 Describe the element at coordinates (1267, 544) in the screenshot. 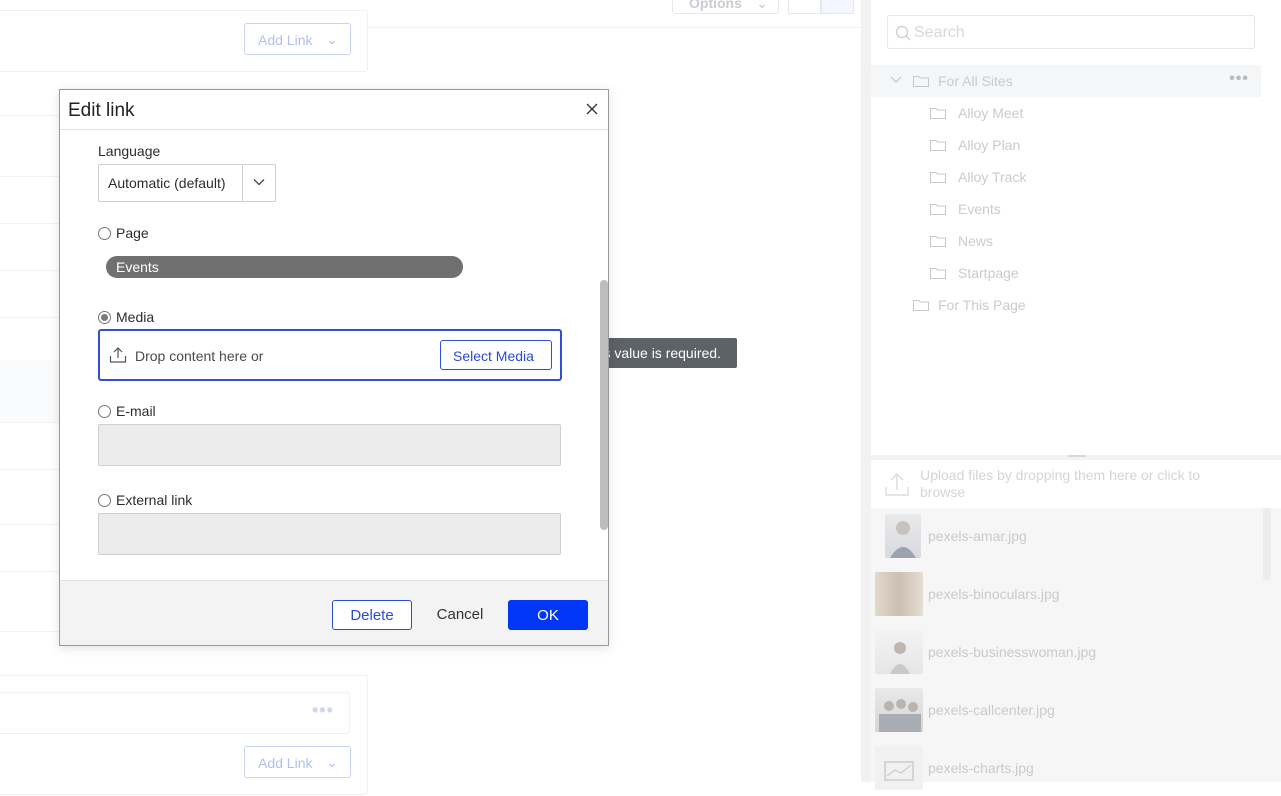

I see `media-list-scrollbar` at that location.